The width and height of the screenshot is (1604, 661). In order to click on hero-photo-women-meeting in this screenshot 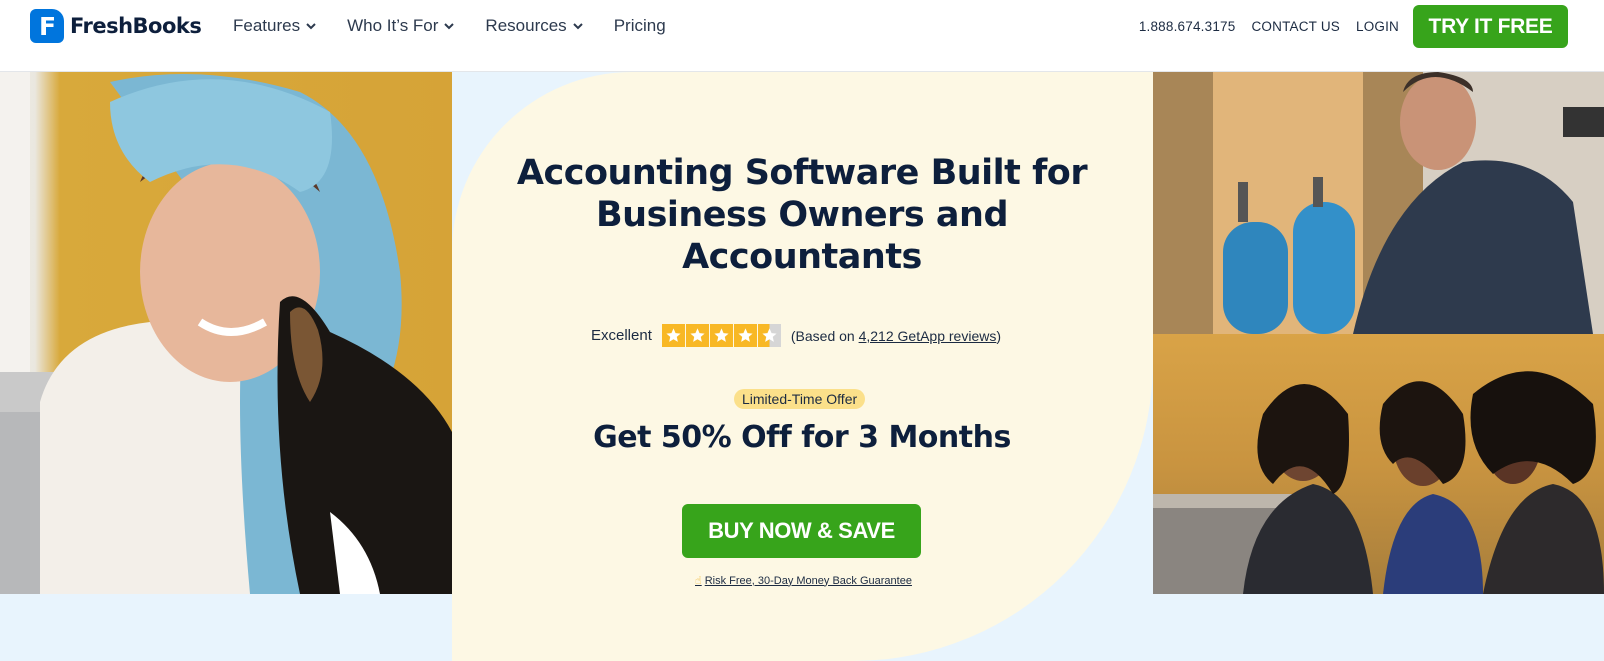, I will do `click(1378, 464)`.